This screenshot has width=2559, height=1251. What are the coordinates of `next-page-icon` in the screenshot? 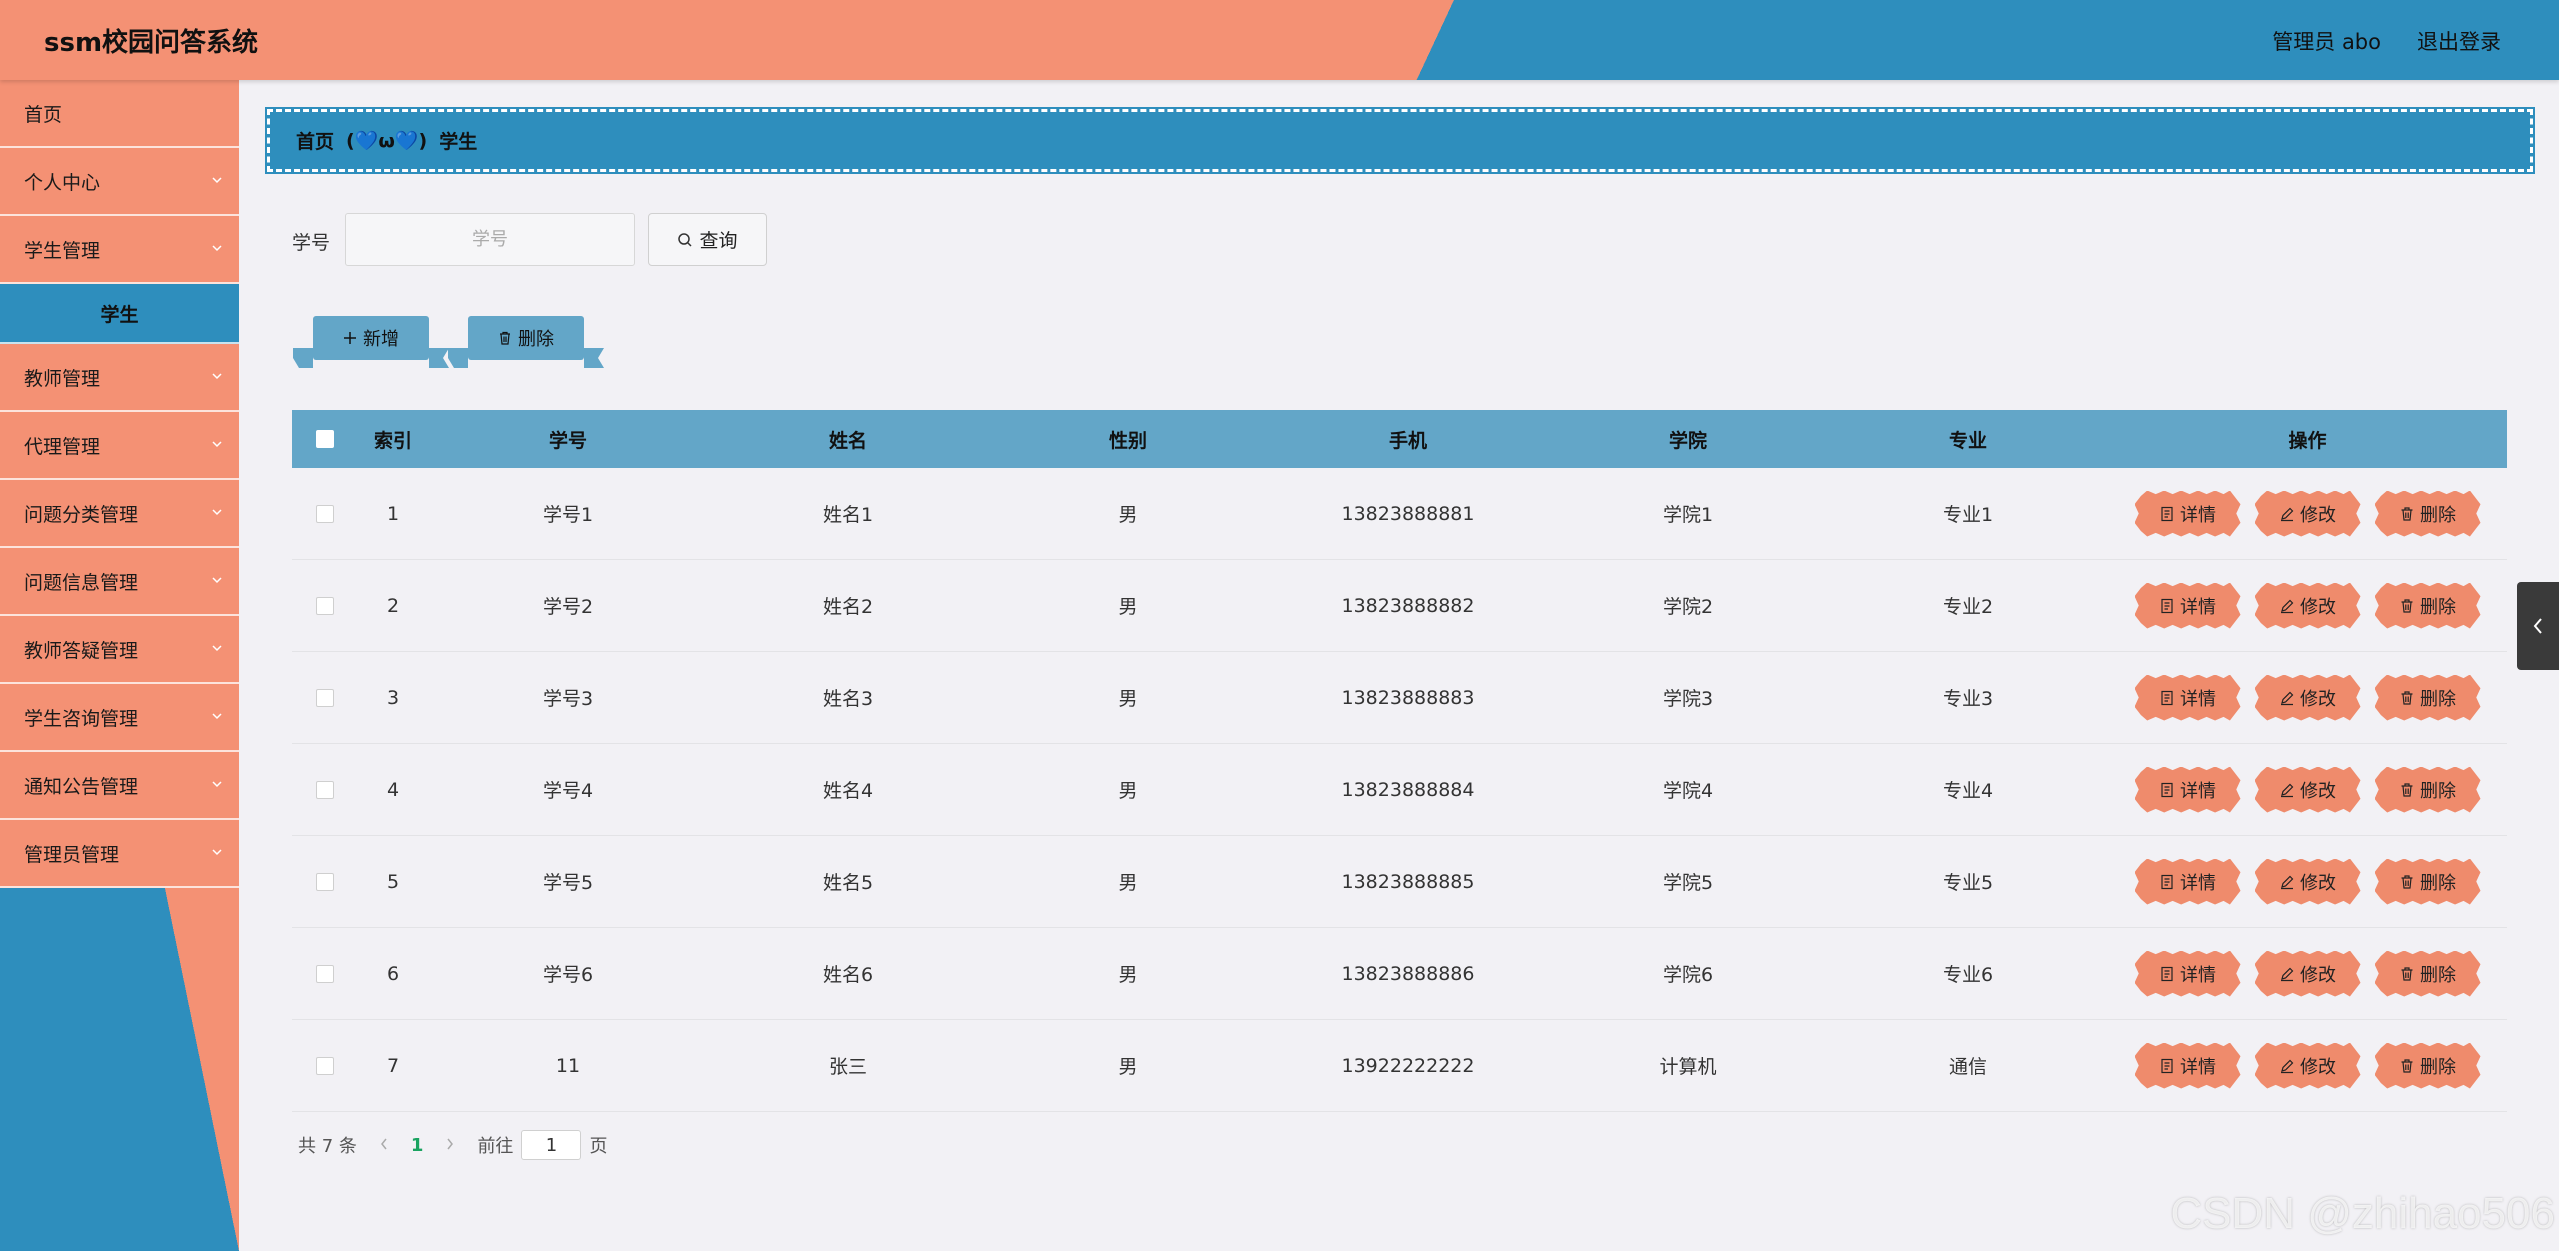 It's located at (450, 1145).